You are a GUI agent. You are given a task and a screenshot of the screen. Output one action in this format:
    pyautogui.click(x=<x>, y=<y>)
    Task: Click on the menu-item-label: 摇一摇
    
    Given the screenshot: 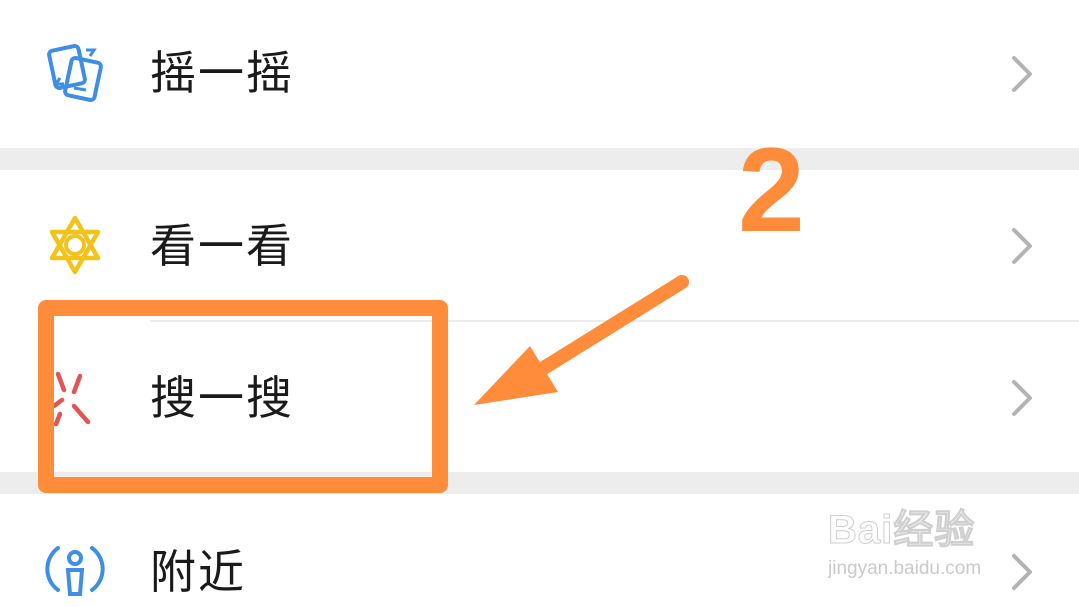 What is the action you would take?
    pyautogui.click(x=222, y=73)
    